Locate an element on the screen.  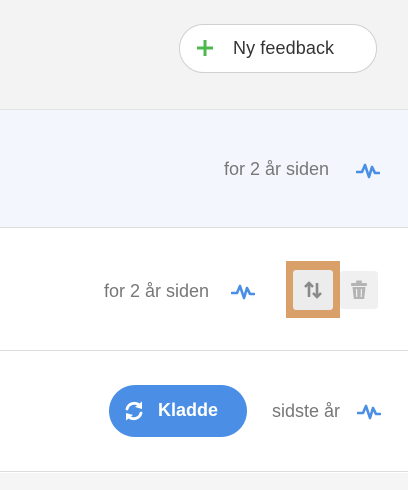
draft-status-button: Kladde is located at coordinates (178, 411).